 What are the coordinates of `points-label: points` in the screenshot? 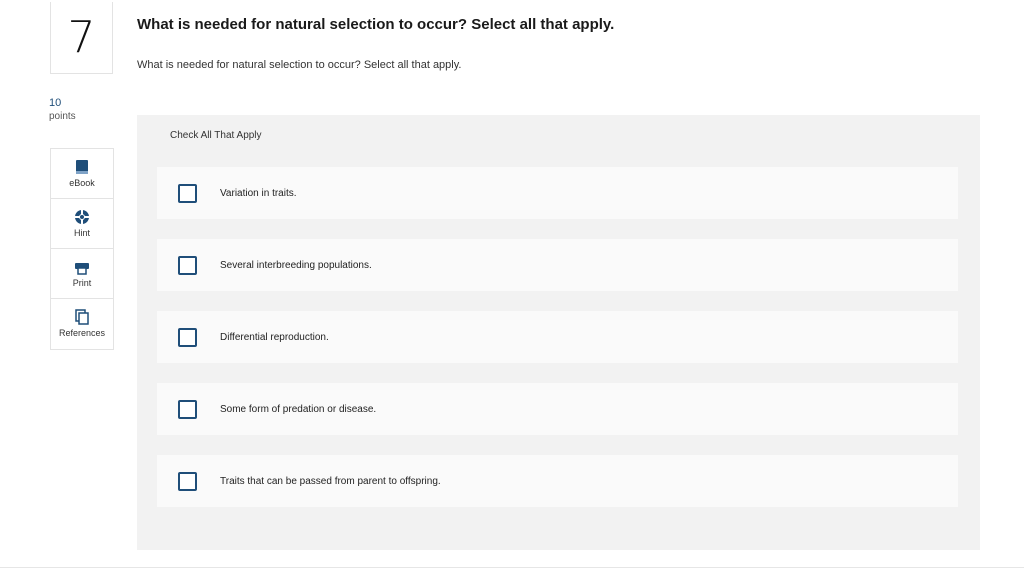 It's located at (62, 116).